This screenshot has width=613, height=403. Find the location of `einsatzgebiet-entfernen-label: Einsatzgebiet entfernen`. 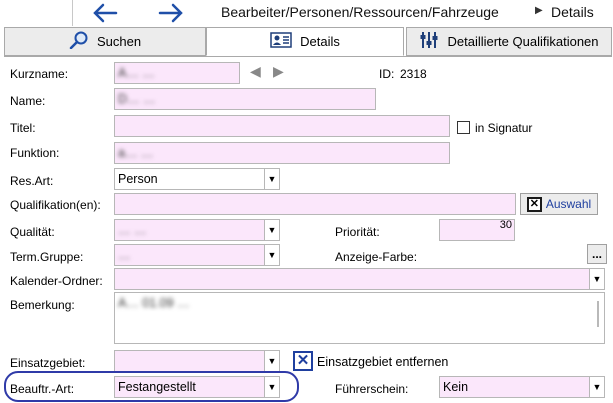

einsatzgebiet-entfernen-label: Einsatzgebiet entfernen is located at coordinates (382, 362).